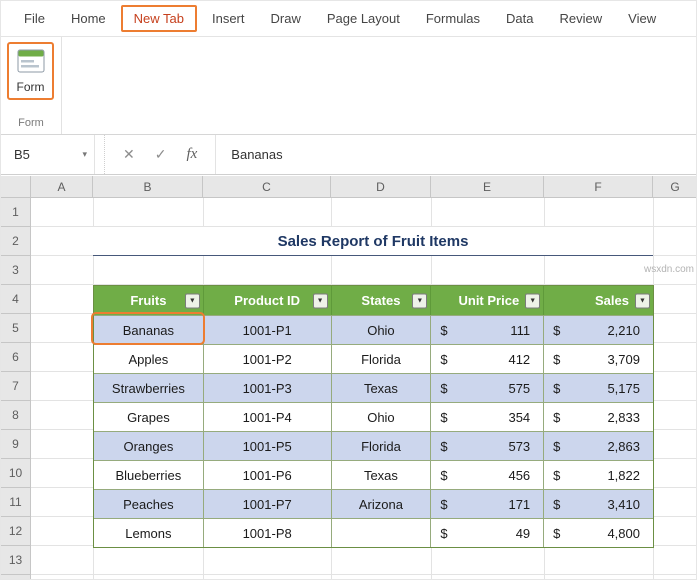 This screenshot has height=580, width=697. What do you see at coordinates (267, 329) in the screenshot?
I see `table-cell: 1001-P1` at bounding box center [267, 329].